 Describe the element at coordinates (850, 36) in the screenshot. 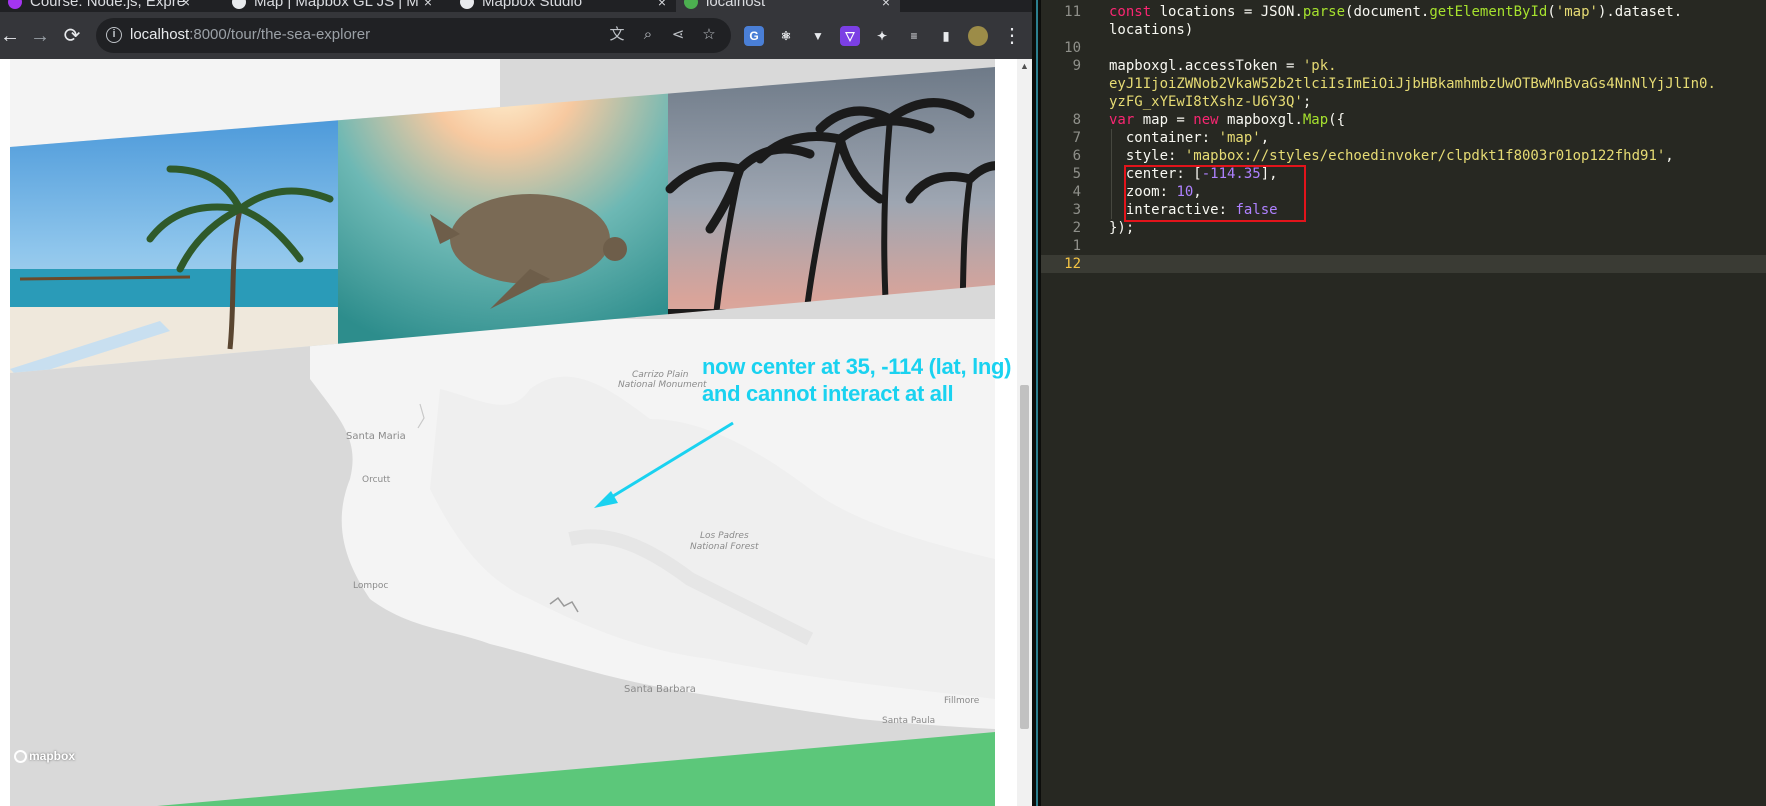

I see `proton-vpn-icon: ▽` at that location.